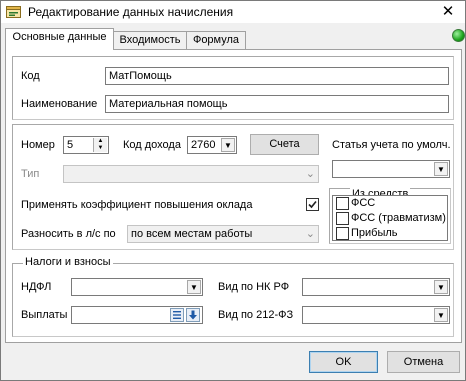 The height and width of the screenshot is (381, 466). I want to click on funds-group: Из средств ФСС ФСС (травматизм) Прибыль, so click(390, 216).